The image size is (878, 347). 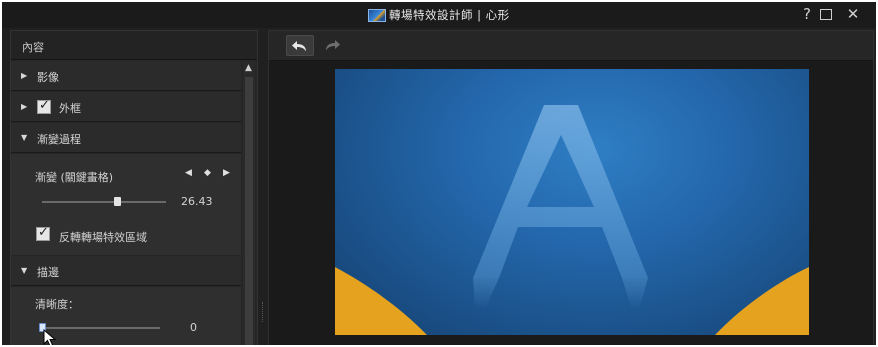 What do you see at coordinates (70, 108) in the screenshot?
I see `section-frame-label: 外框` at bounding box center [70, 108].